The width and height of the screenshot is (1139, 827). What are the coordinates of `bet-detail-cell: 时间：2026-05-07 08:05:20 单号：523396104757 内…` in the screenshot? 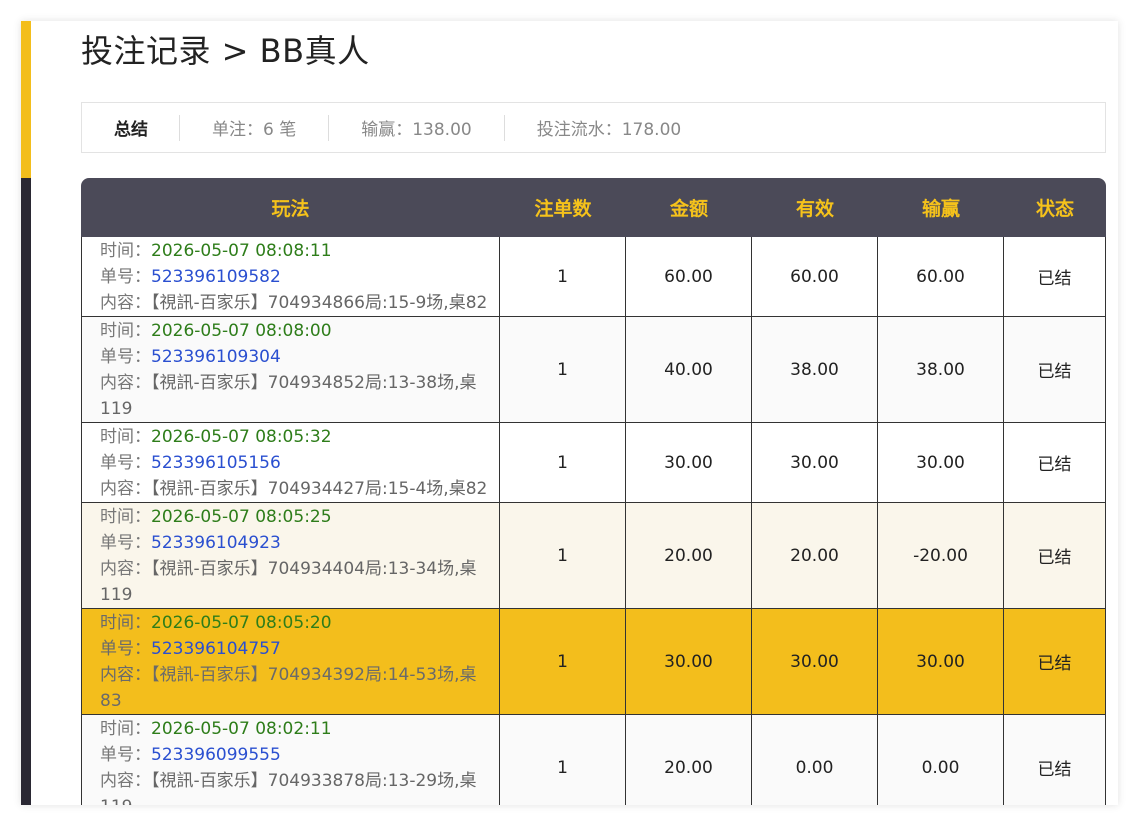 It's located at (290, 662).